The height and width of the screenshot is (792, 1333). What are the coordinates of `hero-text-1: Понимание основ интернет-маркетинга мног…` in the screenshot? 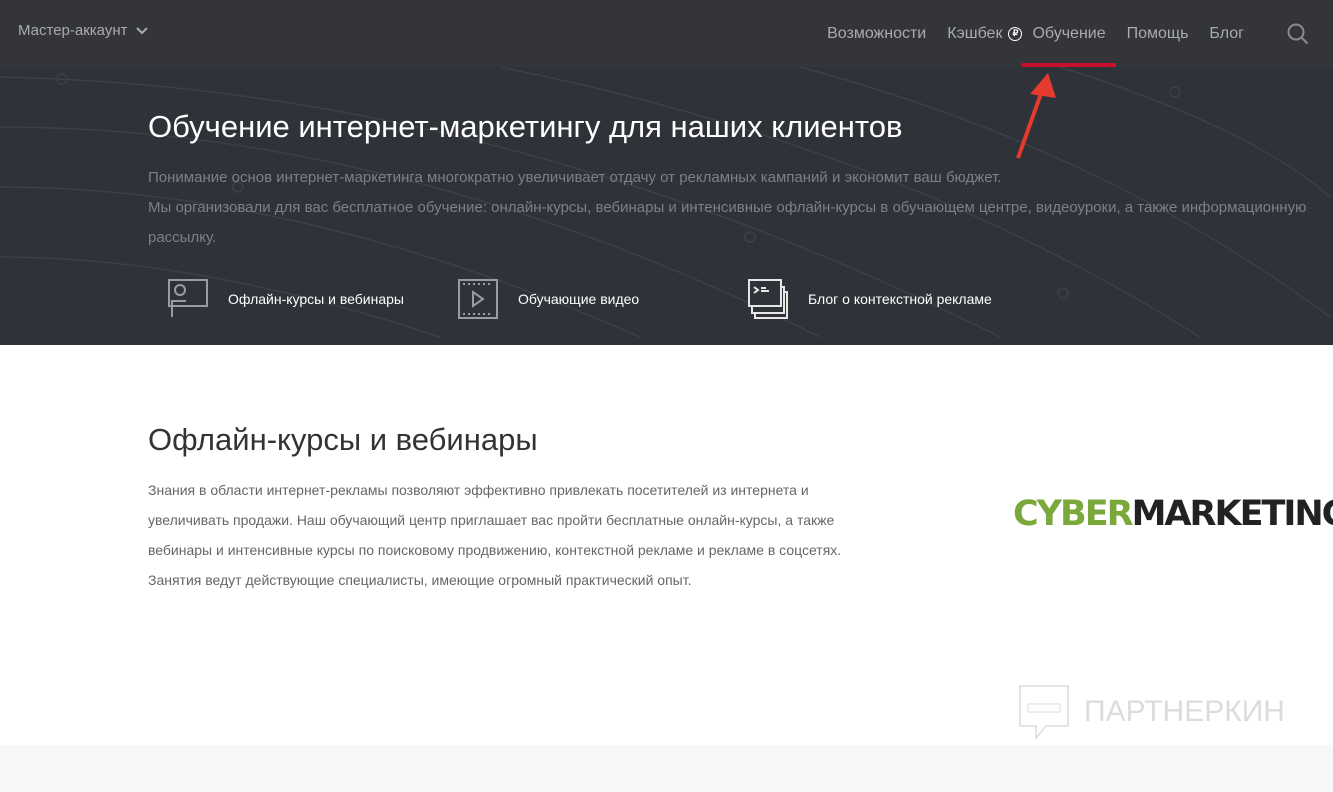 It's located at (575, 177).